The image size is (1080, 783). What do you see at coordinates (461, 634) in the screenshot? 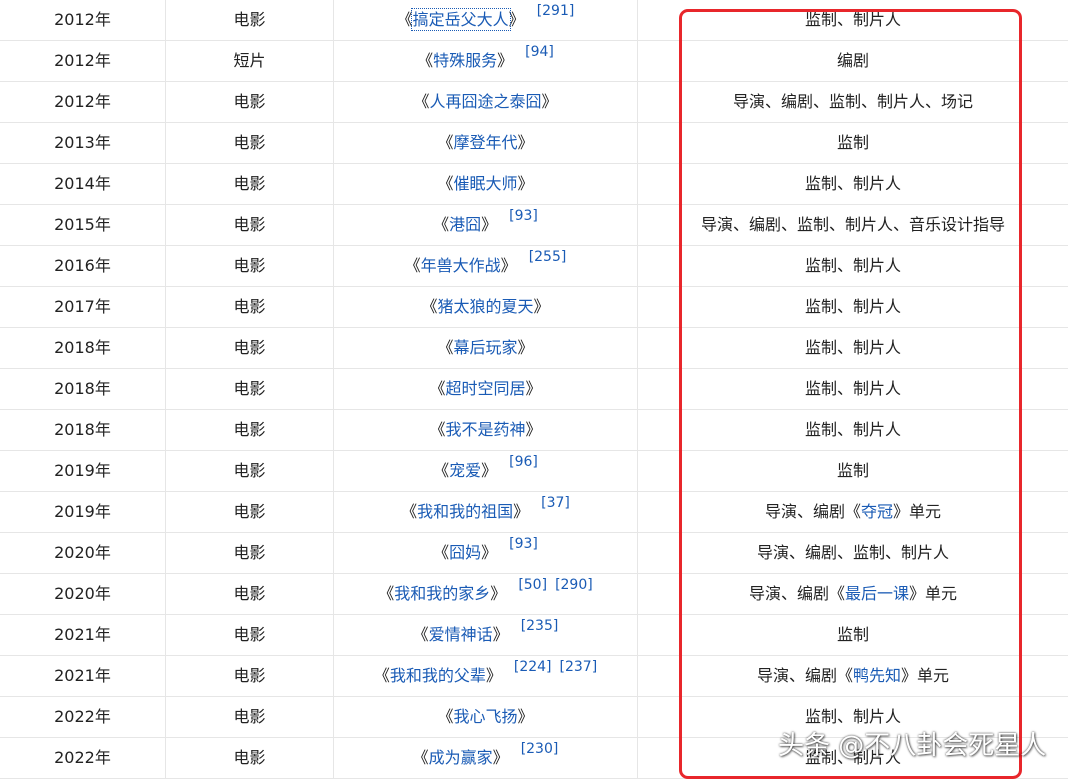
I see `work-title-link: 爱情神话` at bounding box center [461, 634].